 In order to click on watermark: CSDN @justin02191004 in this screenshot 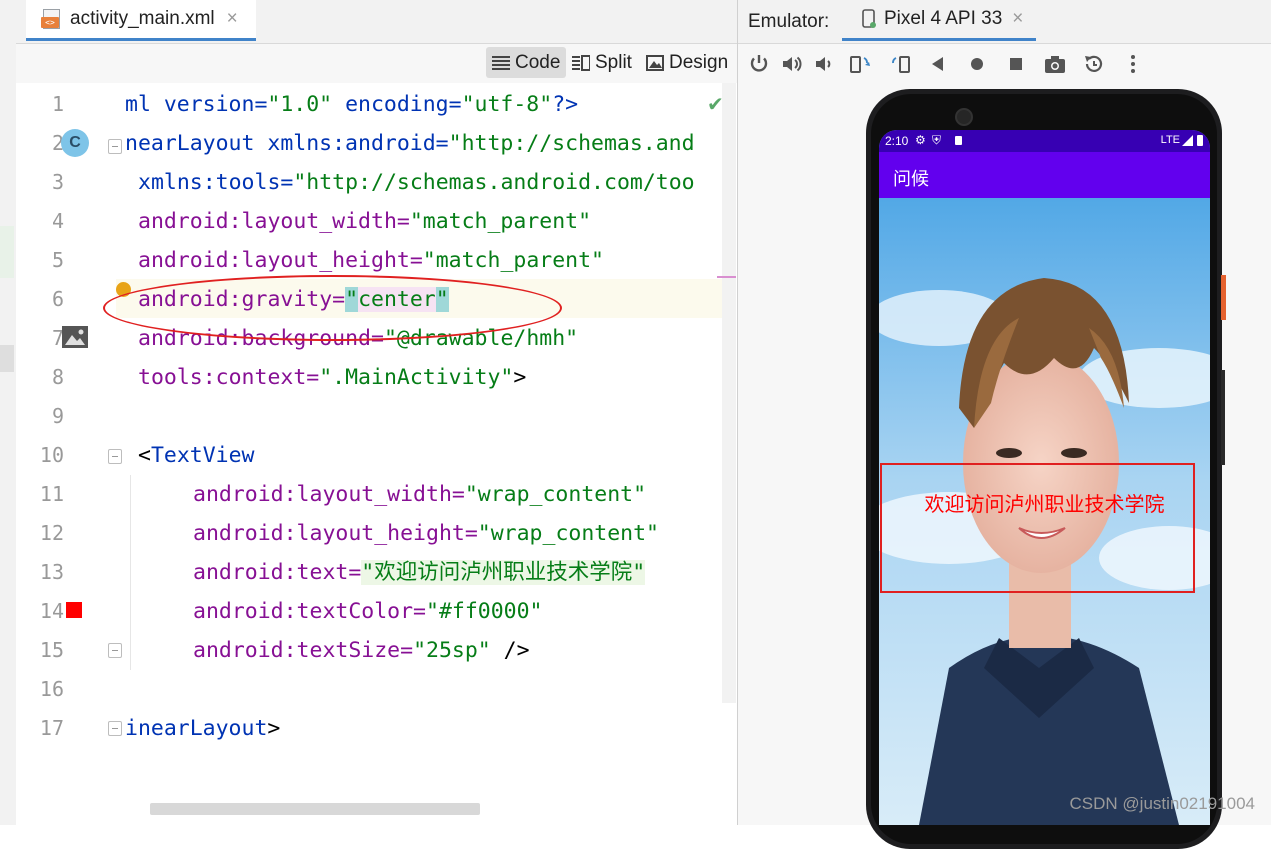, I will do `click(1162, 803)`.